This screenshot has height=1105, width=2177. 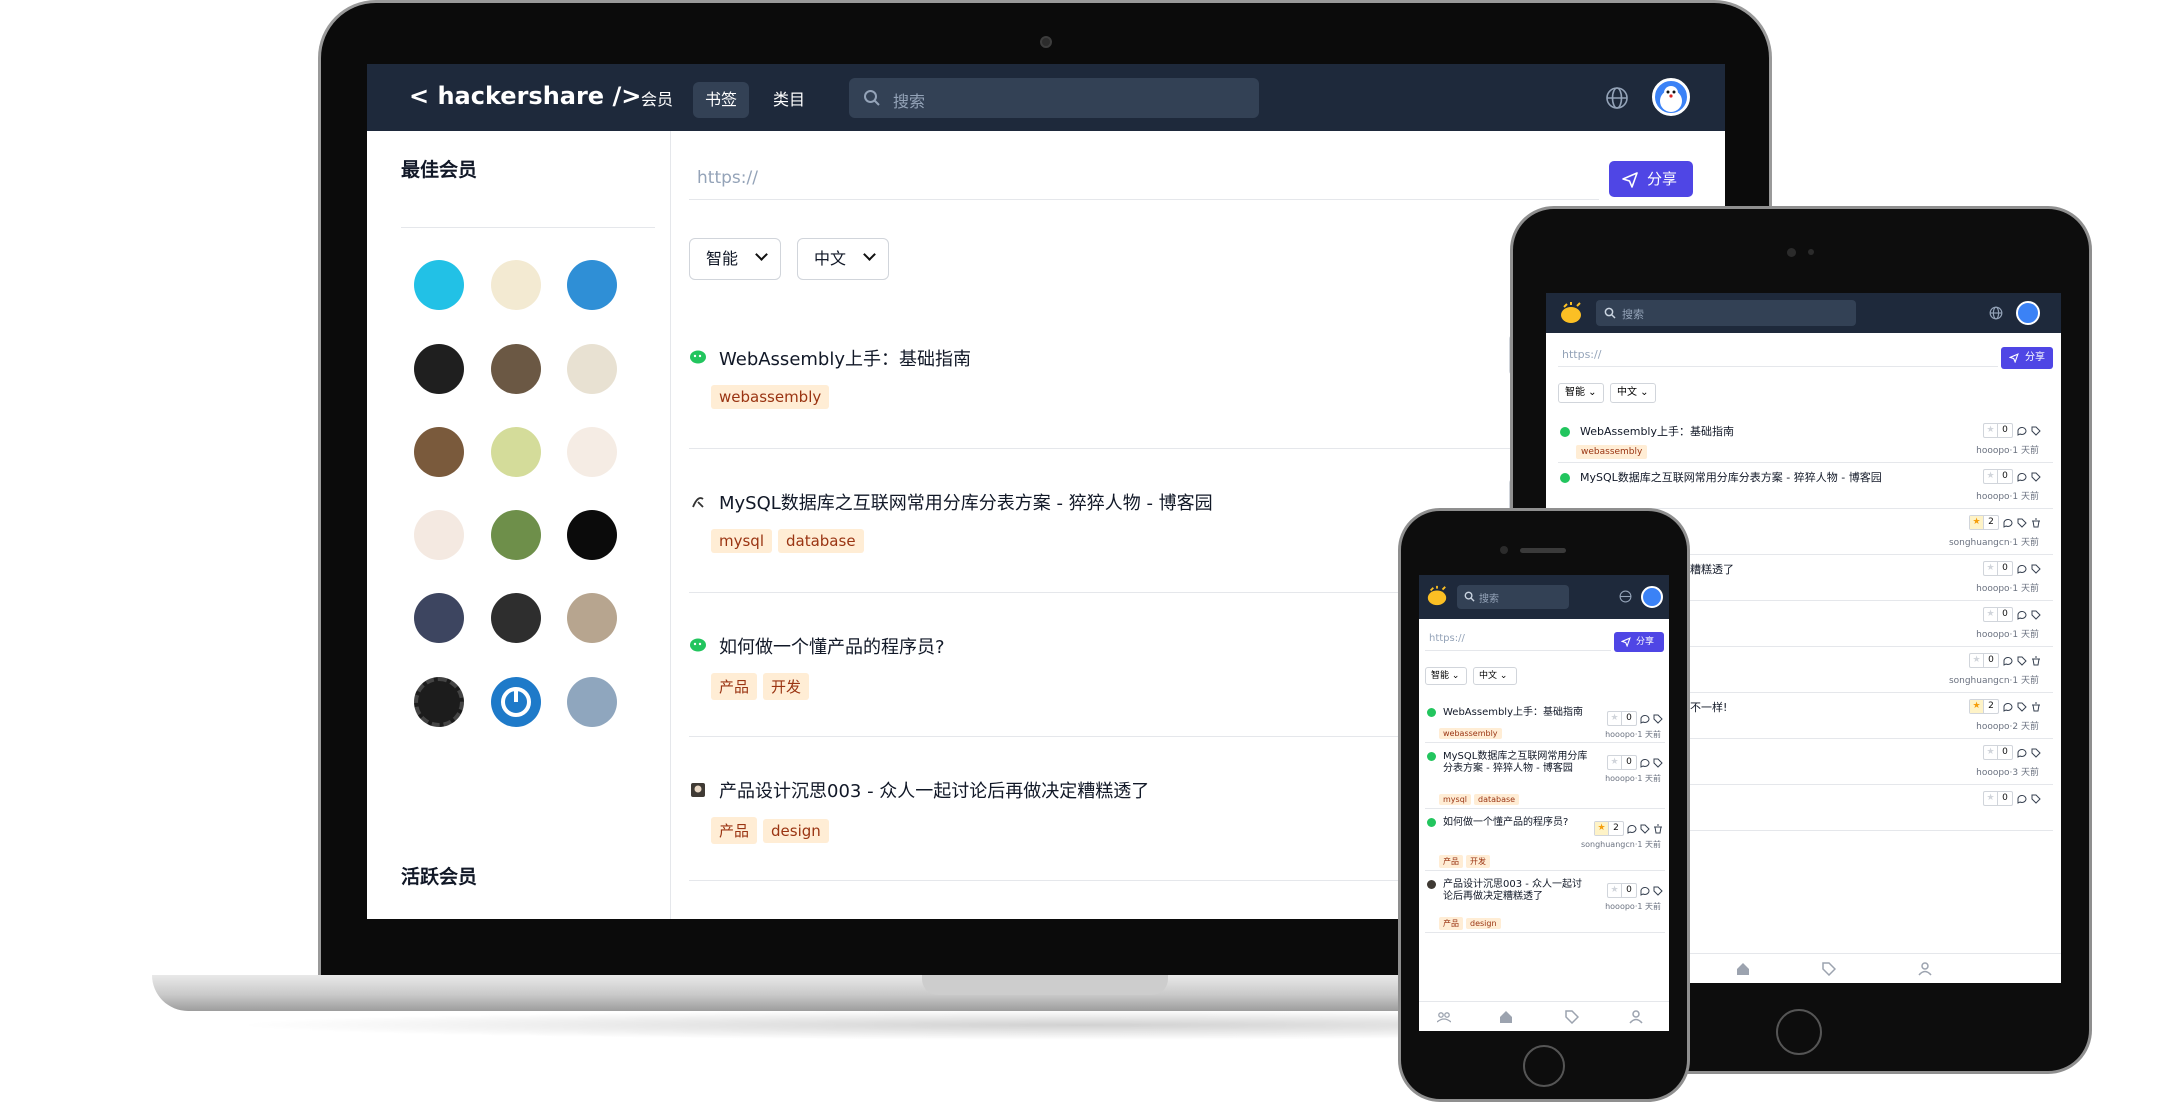 I want to click on home-icon, so click(x=1506, y=1017).